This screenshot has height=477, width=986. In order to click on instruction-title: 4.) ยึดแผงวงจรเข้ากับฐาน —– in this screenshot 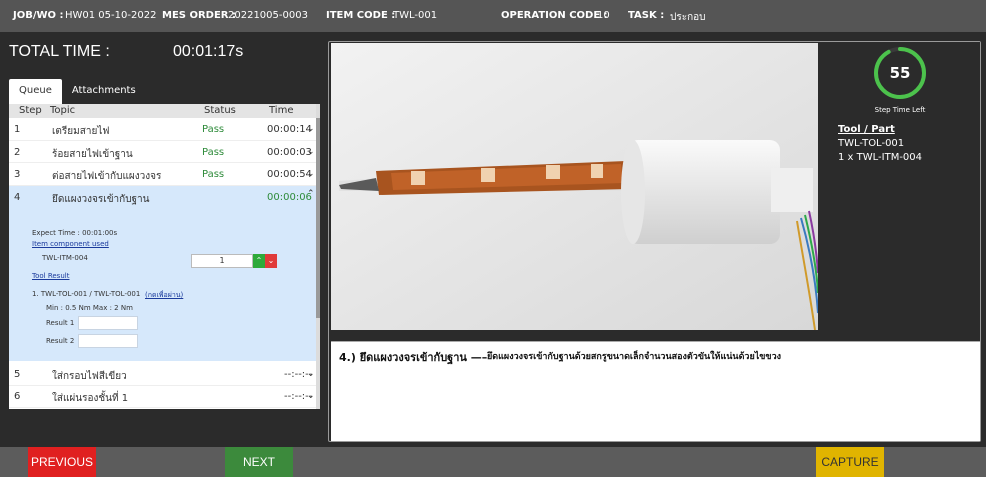, I will do `click(413, 357)`.